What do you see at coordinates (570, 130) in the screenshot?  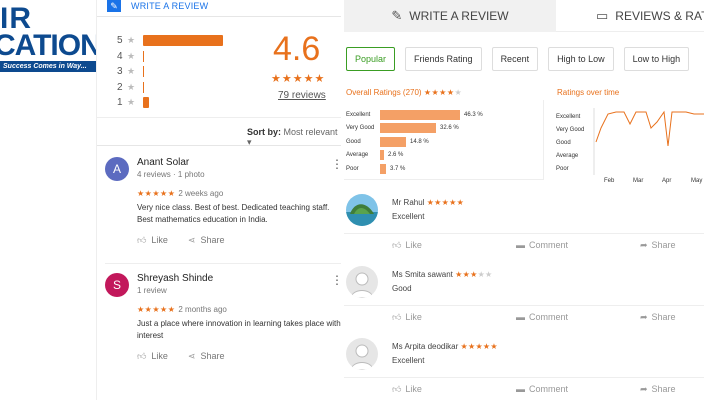 I see `y-tick-label: Very Good` at bounding box center [570, 130].